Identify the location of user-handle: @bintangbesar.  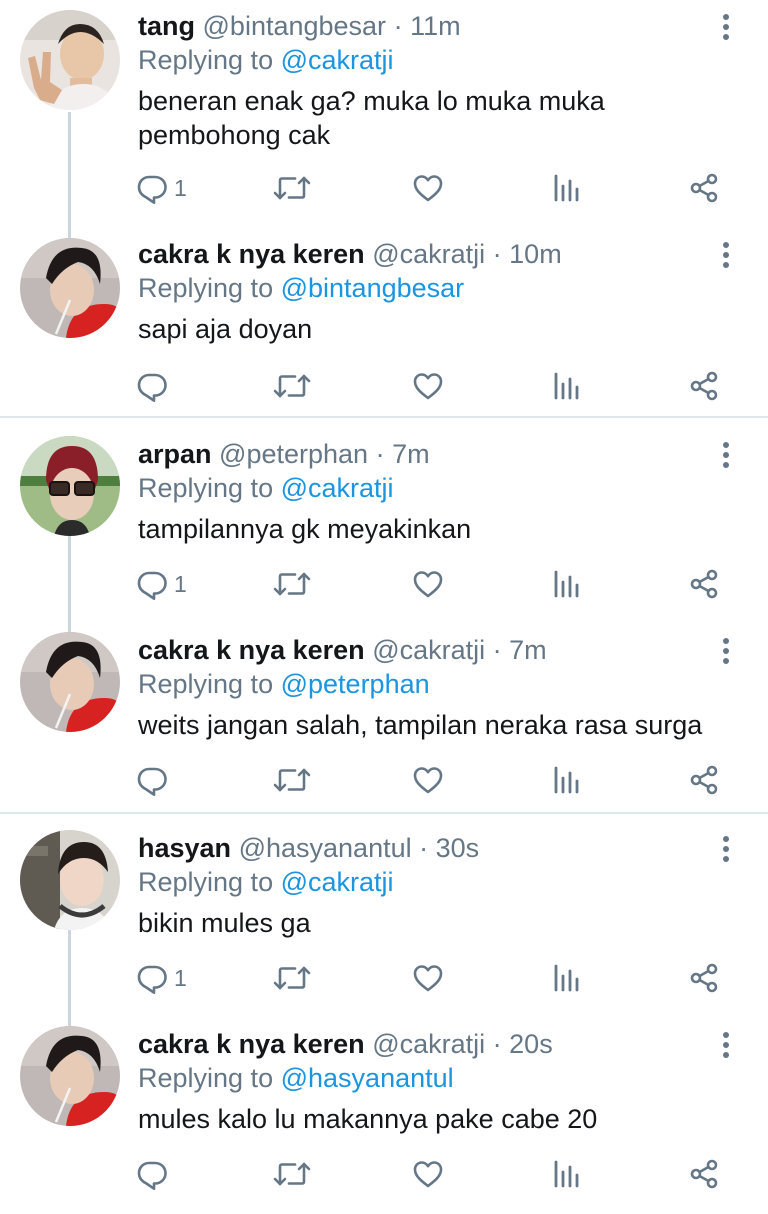
(295, 26).